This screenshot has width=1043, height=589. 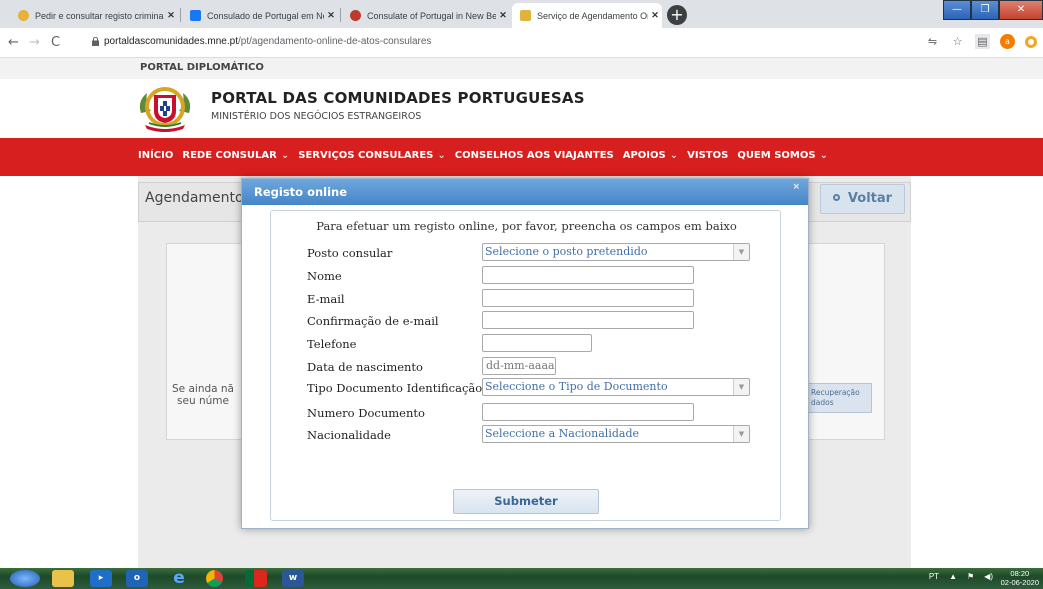 What do you see at coordinates (326, 299) in the screenshot?
I see `email-label: E-mail` at bounding box center [326, 299].